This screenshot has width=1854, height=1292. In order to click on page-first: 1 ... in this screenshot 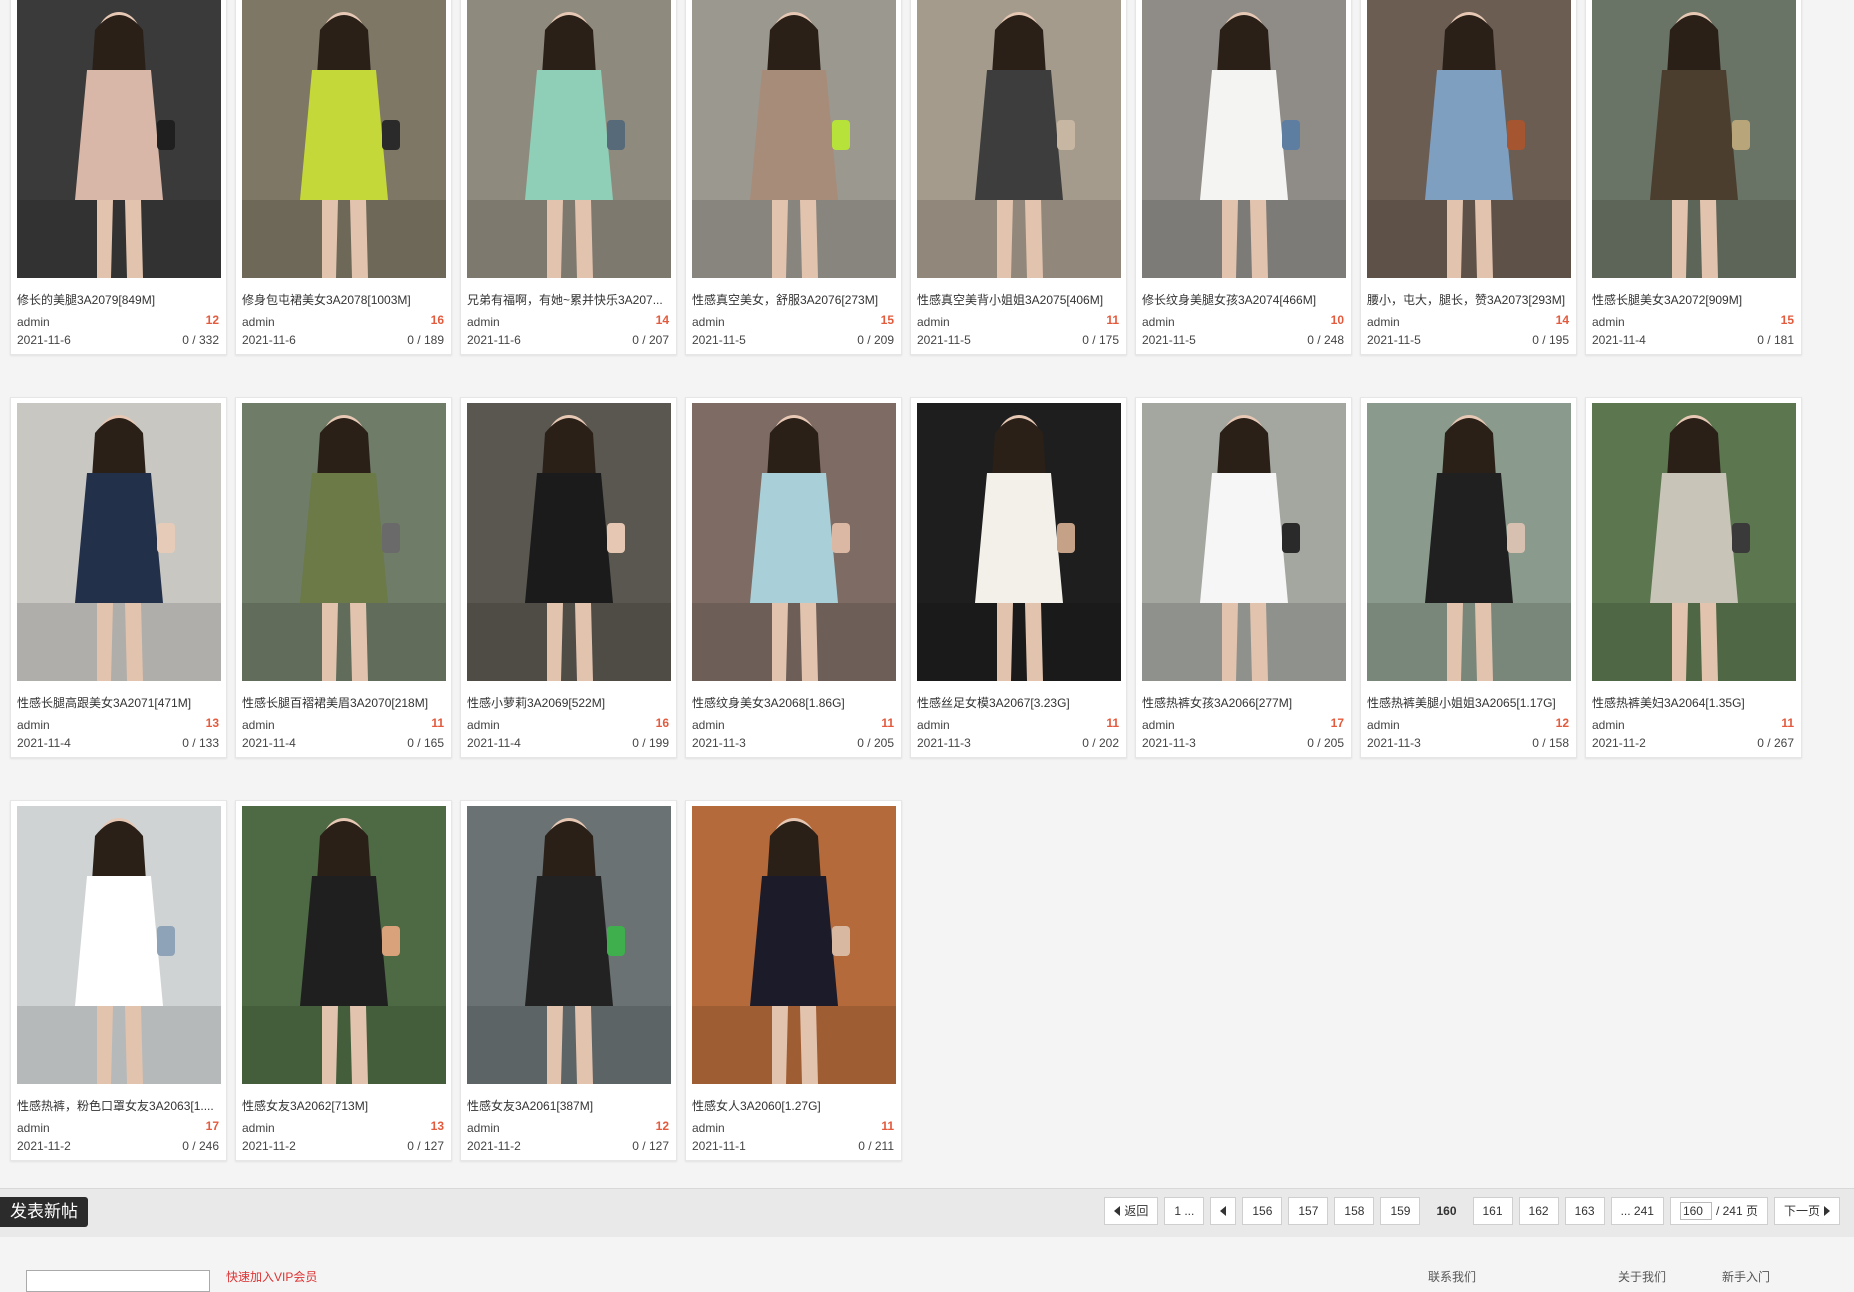, I will do `click(1184, 1211)`.